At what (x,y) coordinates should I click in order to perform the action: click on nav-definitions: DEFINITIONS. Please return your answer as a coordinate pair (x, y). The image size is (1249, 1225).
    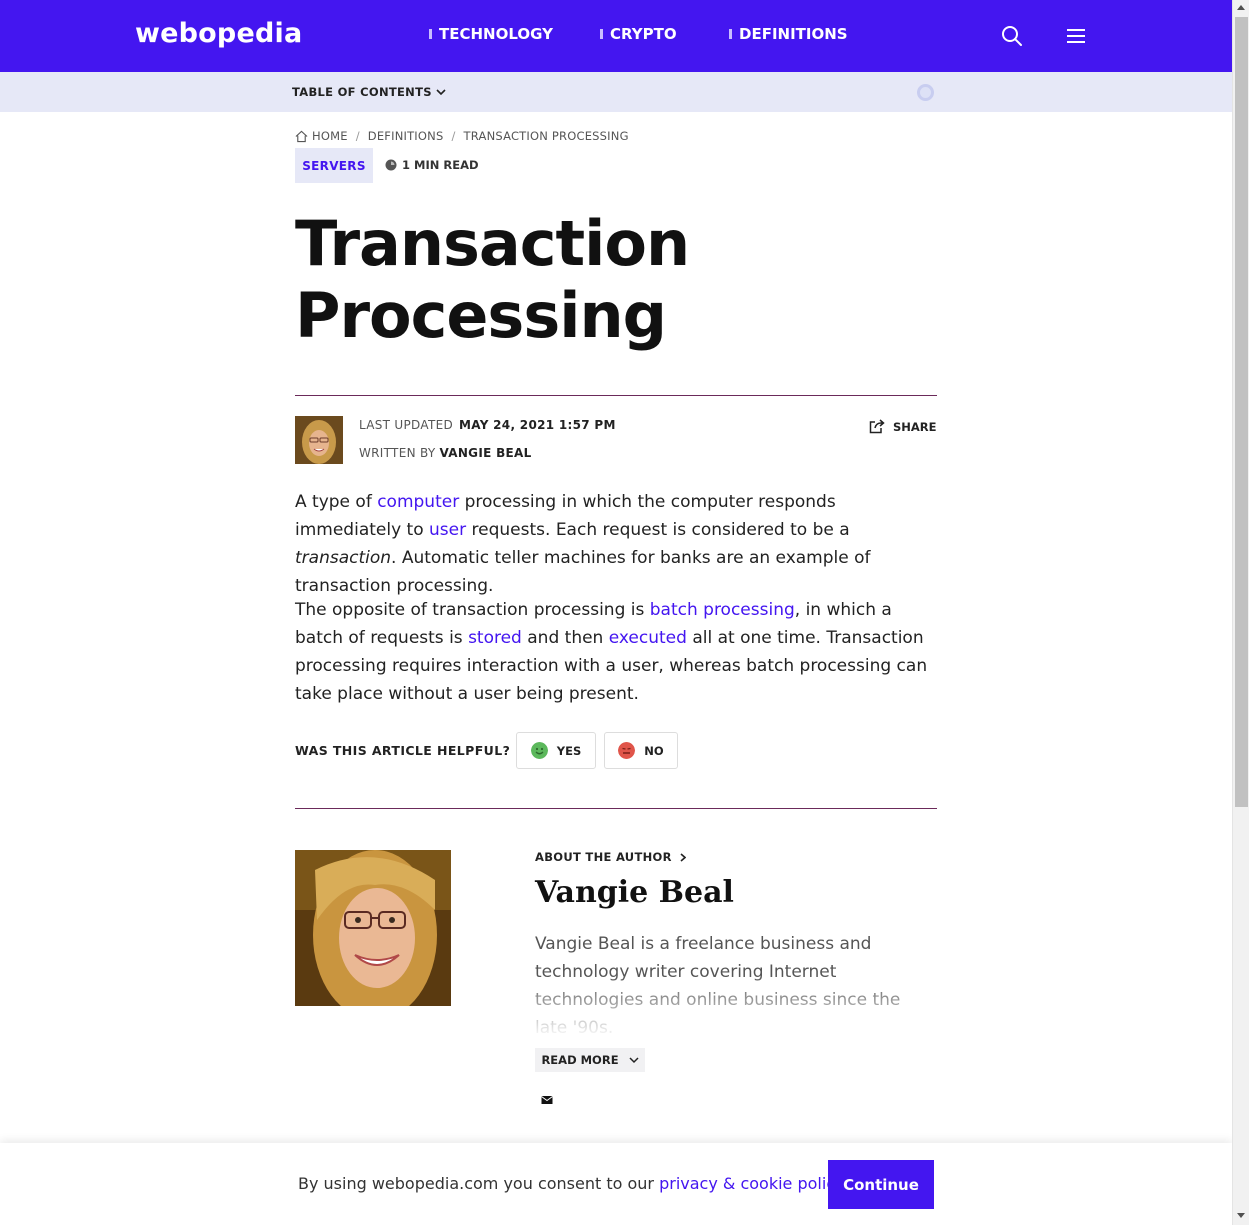
    Looking at the image, I should click on (788, 34).